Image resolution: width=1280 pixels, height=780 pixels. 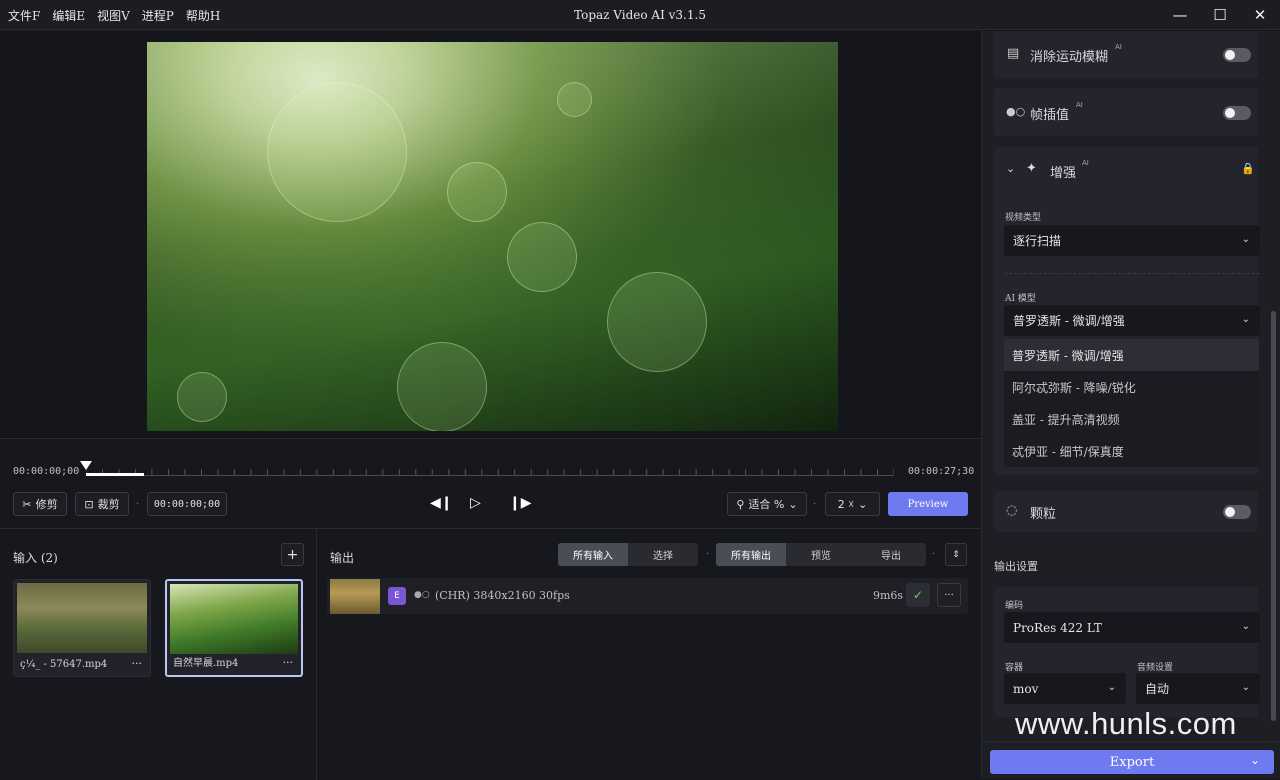 What do you see at coordinates (593, 554) in the screenshot?
I see `tab-all-inputs: 所有输入` at bounding box center [593, 554].